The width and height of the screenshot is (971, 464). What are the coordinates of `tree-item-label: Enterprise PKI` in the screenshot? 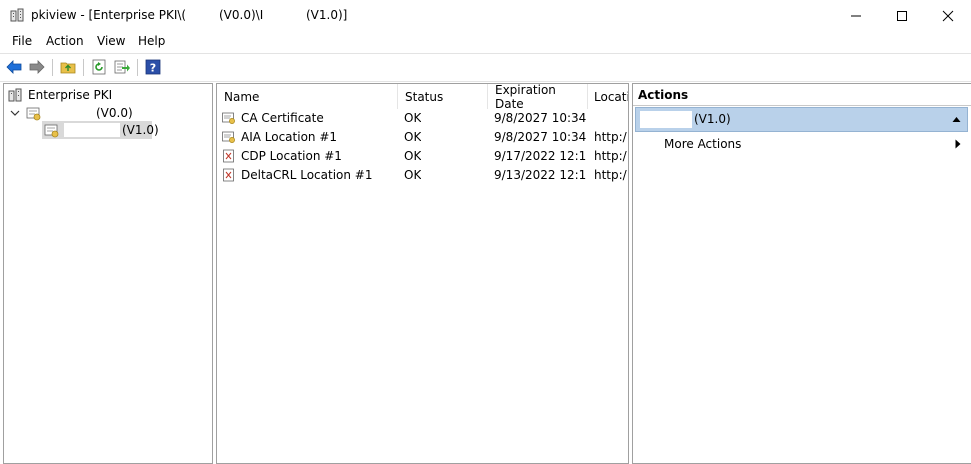 It's located at (70, 95).